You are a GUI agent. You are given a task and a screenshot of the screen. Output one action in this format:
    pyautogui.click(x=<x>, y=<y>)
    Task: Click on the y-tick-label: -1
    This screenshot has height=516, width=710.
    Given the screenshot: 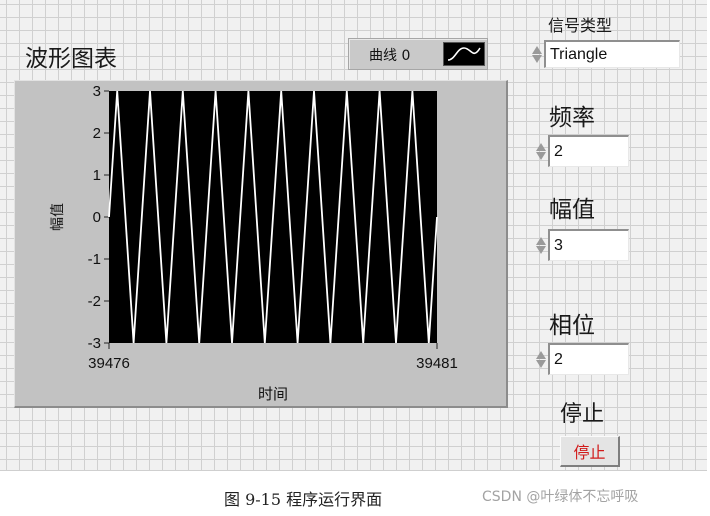 What is the action you would take?
    pyautogui.click(x=94, y=259)
    